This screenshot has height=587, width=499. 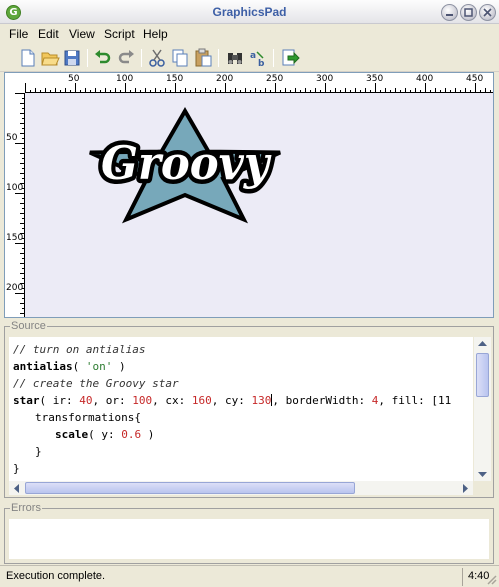 I want to click on vertical-ruler: 50 100 150 200, so click(x=15, y=205).